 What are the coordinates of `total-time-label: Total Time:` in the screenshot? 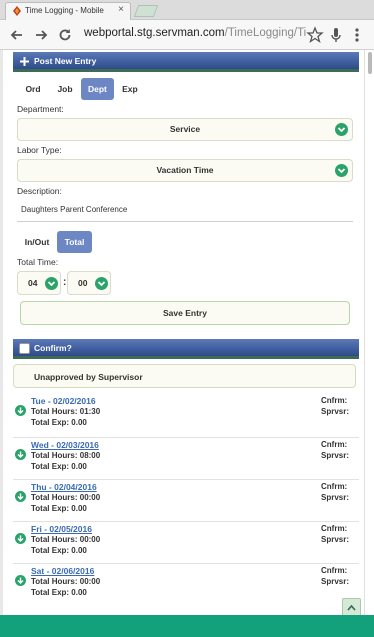 It's located at (38, 262).